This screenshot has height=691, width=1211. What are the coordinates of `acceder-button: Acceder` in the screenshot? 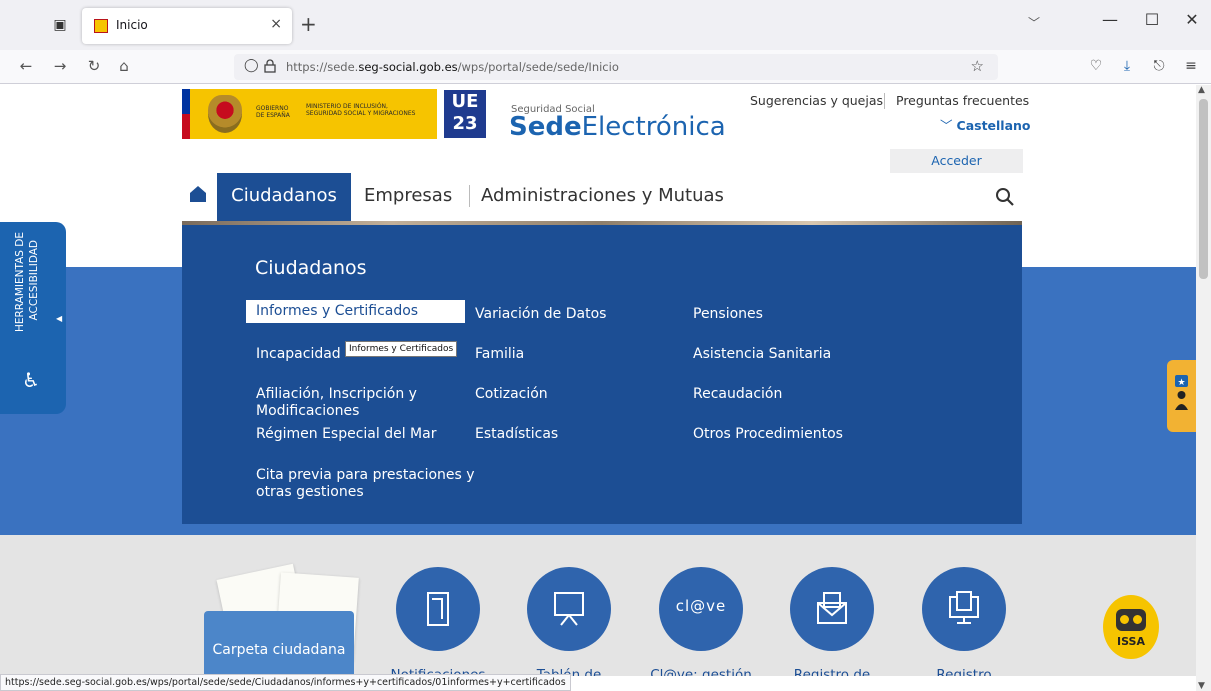 It's located at (956, 161).